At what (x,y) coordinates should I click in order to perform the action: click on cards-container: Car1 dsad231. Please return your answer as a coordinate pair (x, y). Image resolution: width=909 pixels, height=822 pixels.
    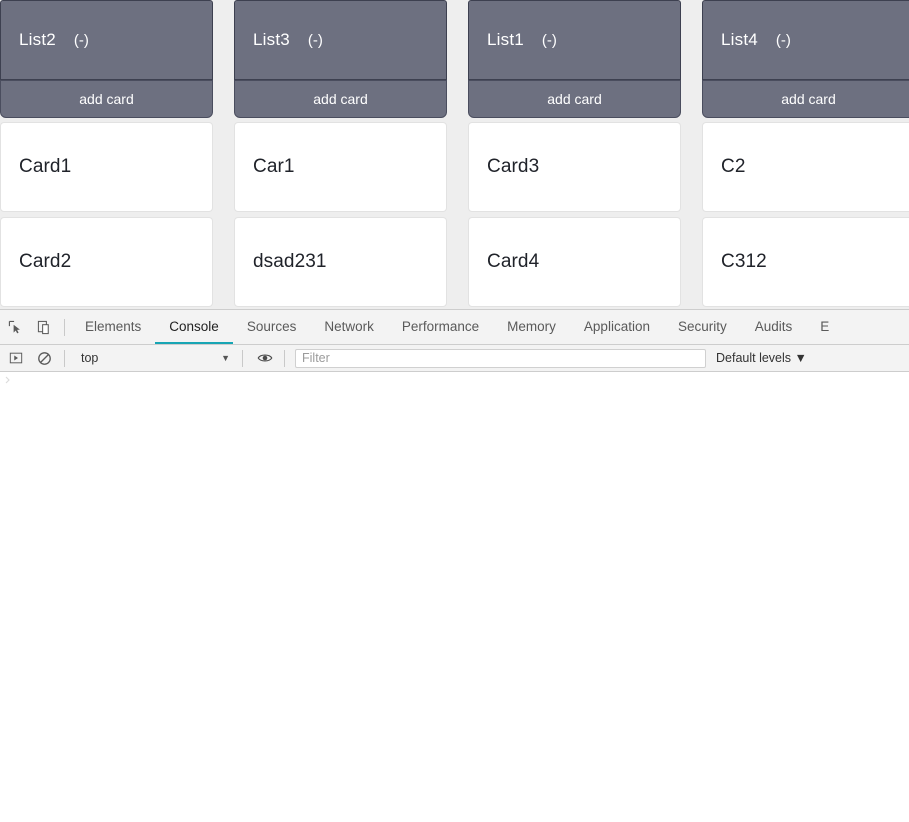
    Looking at the image, I should click on (340, 214).